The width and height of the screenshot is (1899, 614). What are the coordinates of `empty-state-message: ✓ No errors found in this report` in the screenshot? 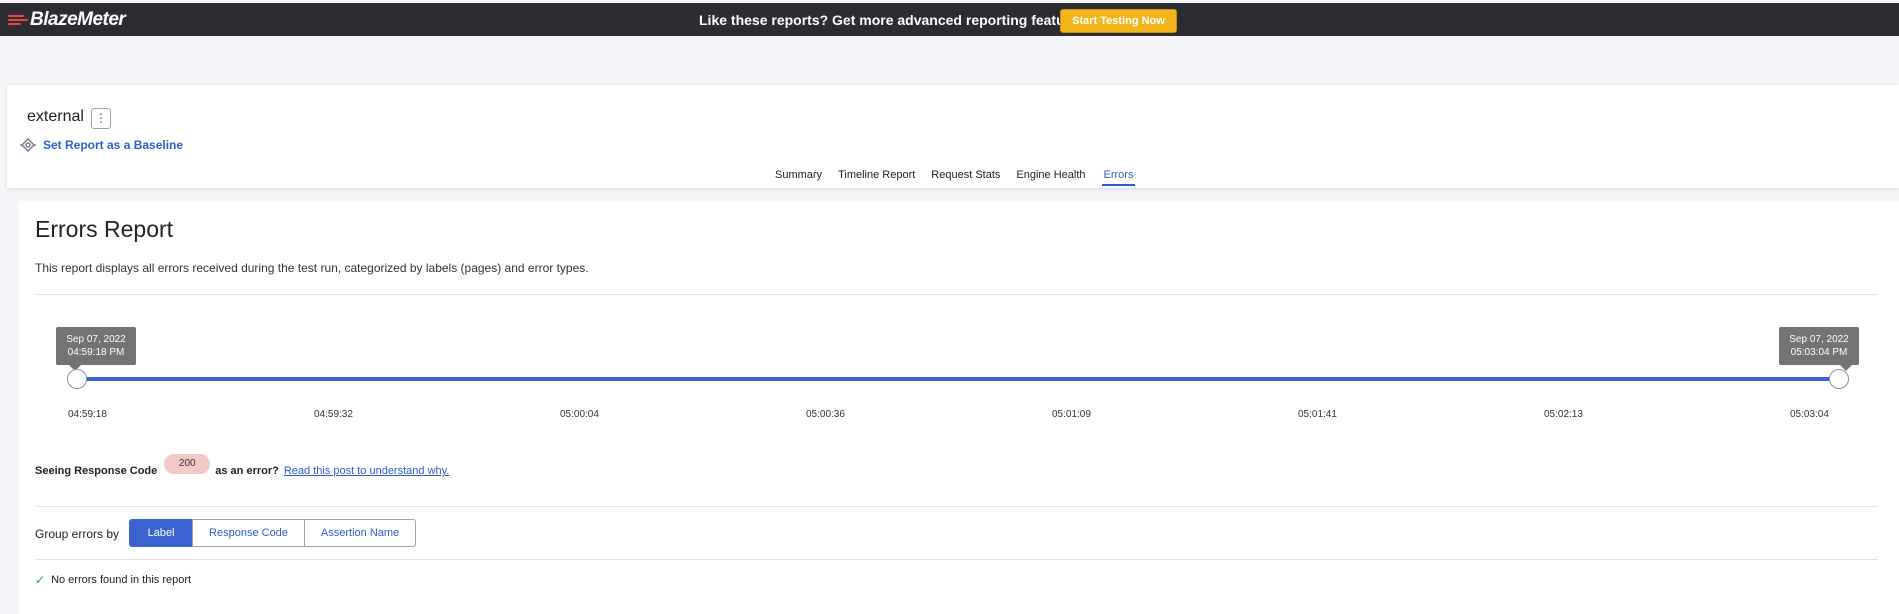 It's located at (113, 580).